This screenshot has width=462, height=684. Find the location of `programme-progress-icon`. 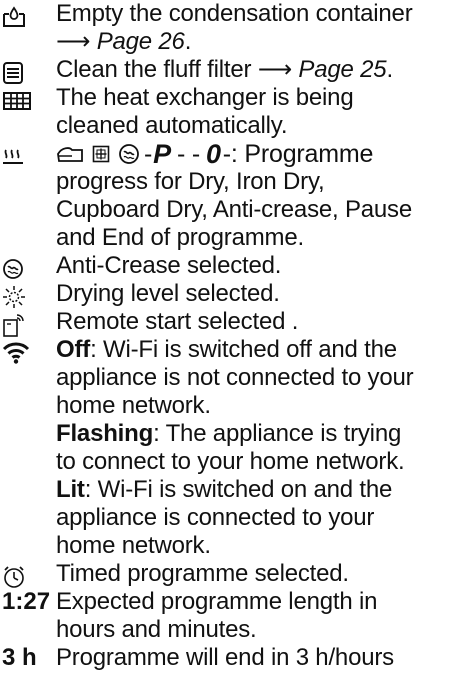

programme-progress-icon is located at coordinates (29, 157).